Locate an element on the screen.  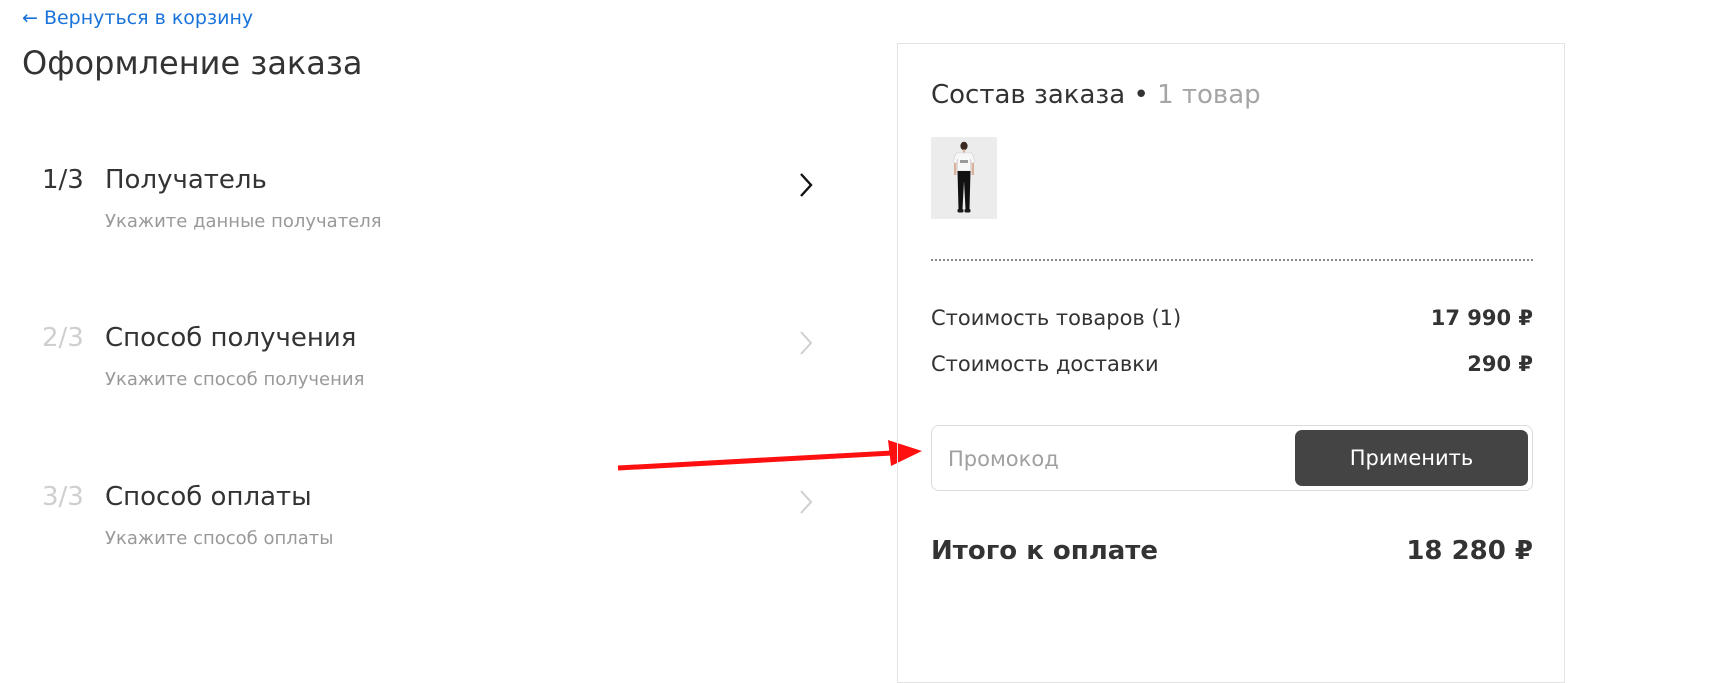
step-number: 3/3 is located at coordinates (63, 497).